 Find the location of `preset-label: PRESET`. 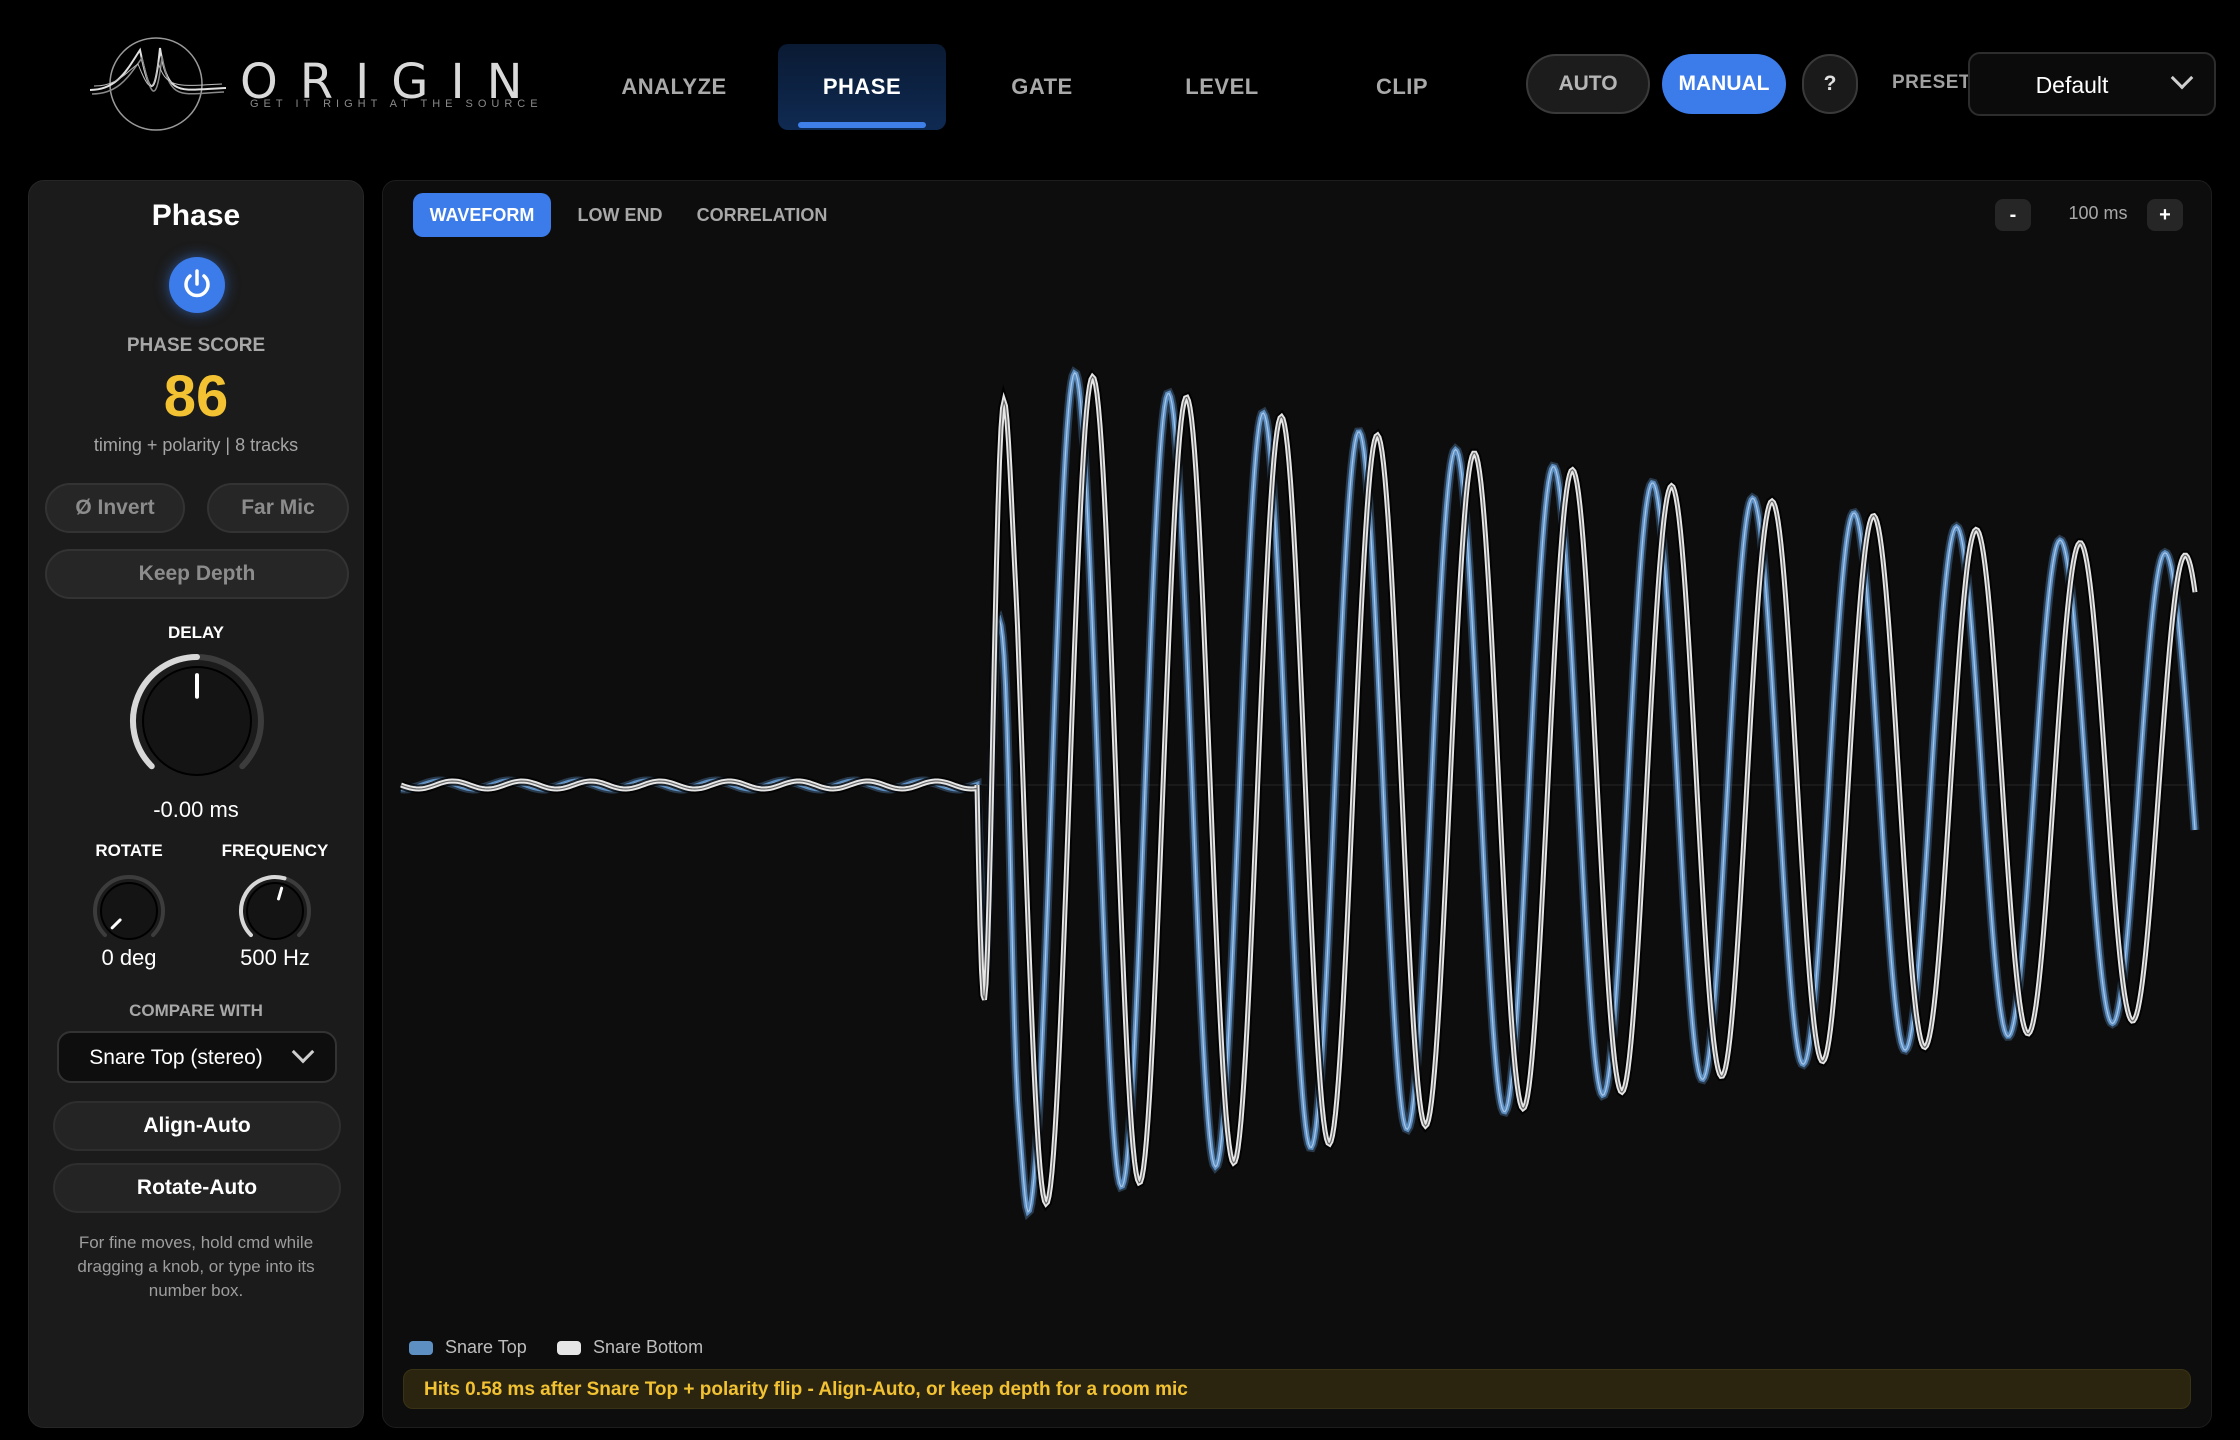

preset-label: PRESET is located at coordinates (1932, 82).